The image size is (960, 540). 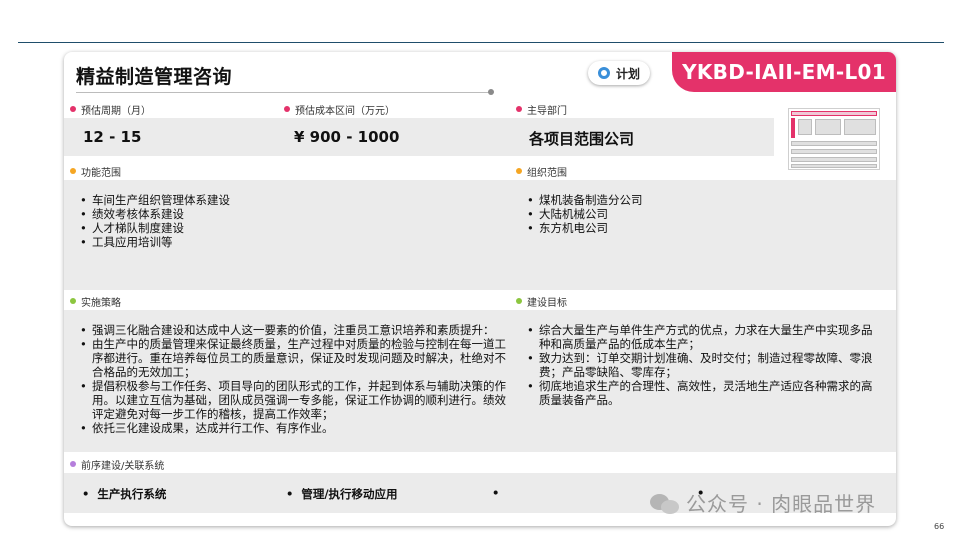 What do you see at coordinates (582, 139) in the screenshot?
I see `dept-value: 各项目范围公司` at bounding box center [582, 139].